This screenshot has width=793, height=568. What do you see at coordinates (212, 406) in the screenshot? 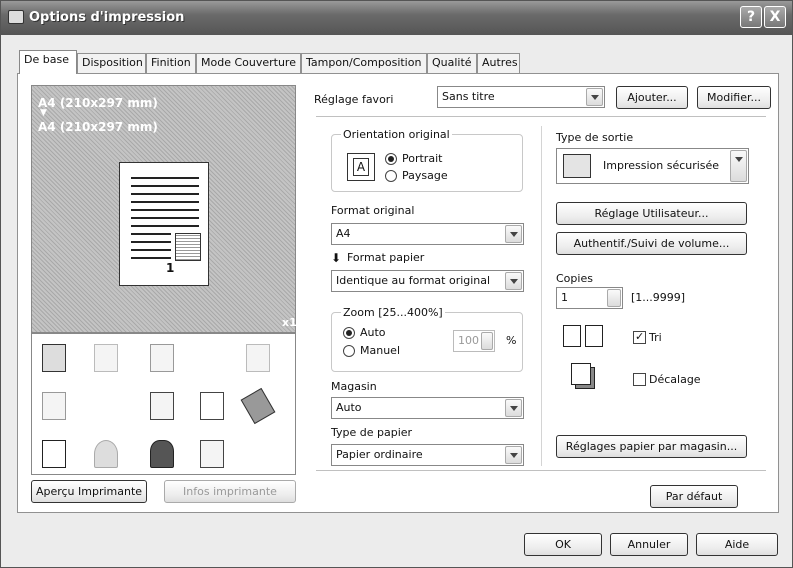
I see `document-icon` at bounding box center [212, 406].